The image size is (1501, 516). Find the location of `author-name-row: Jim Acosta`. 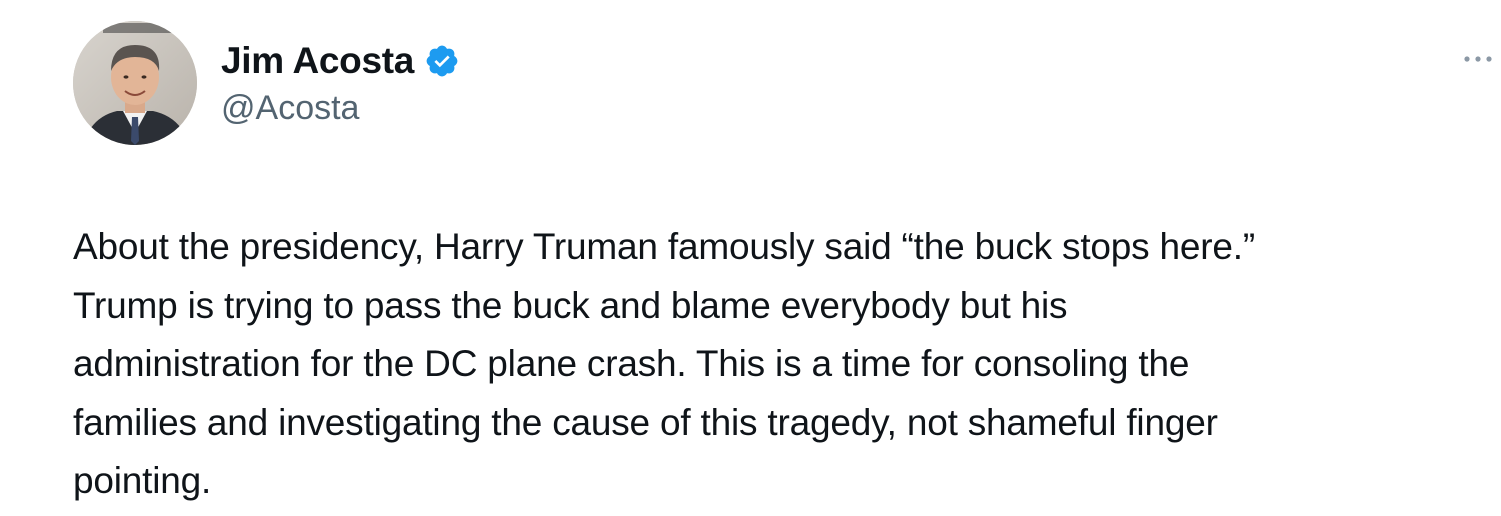

author-name-row: Jim Acosta is located at coordinates (340, 61).